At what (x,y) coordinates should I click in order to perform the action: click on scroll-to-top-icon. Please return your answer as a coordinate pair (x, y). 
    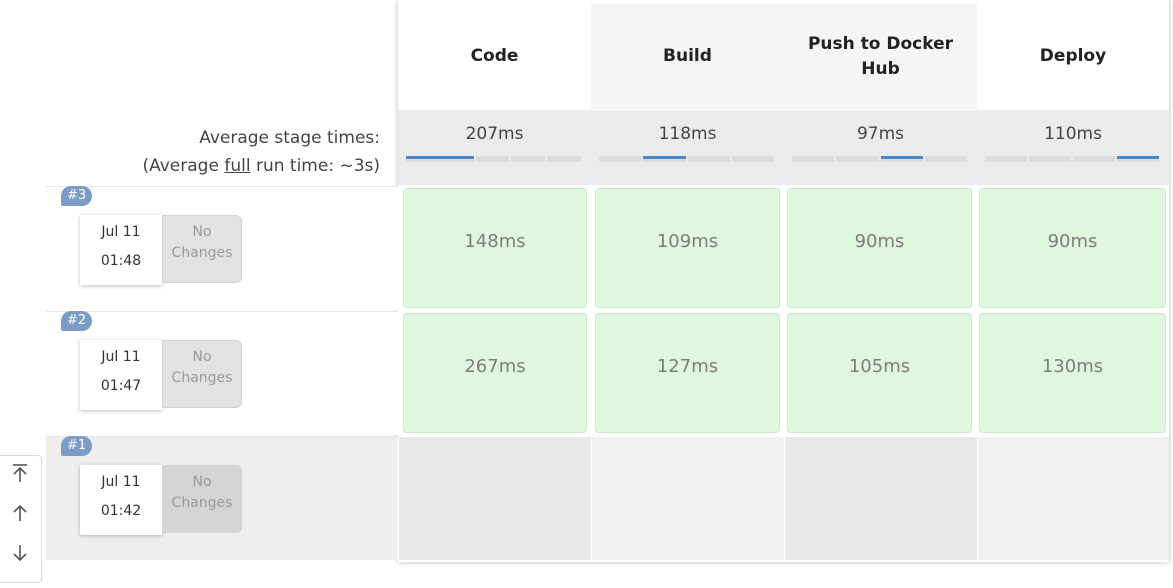
    Looking at the image, I should click on (20, 476).